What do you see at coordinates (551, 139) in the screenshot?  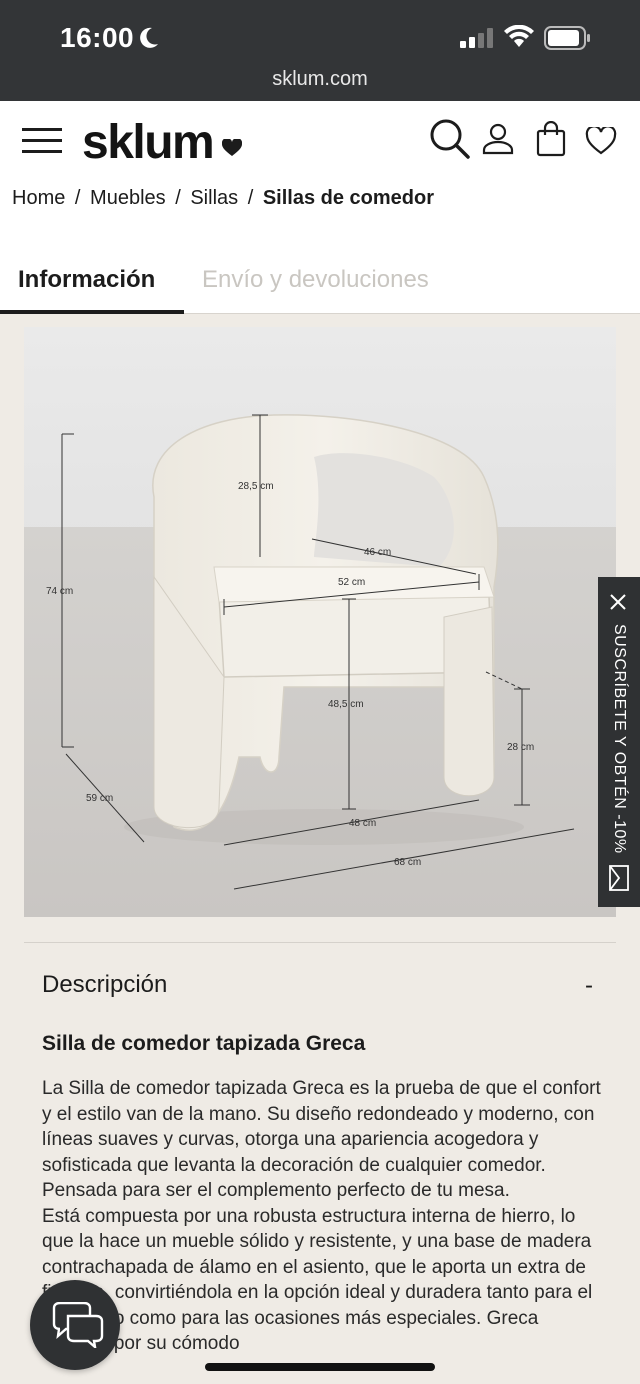 I see `cart-icon` at bounding box center [551, 139].